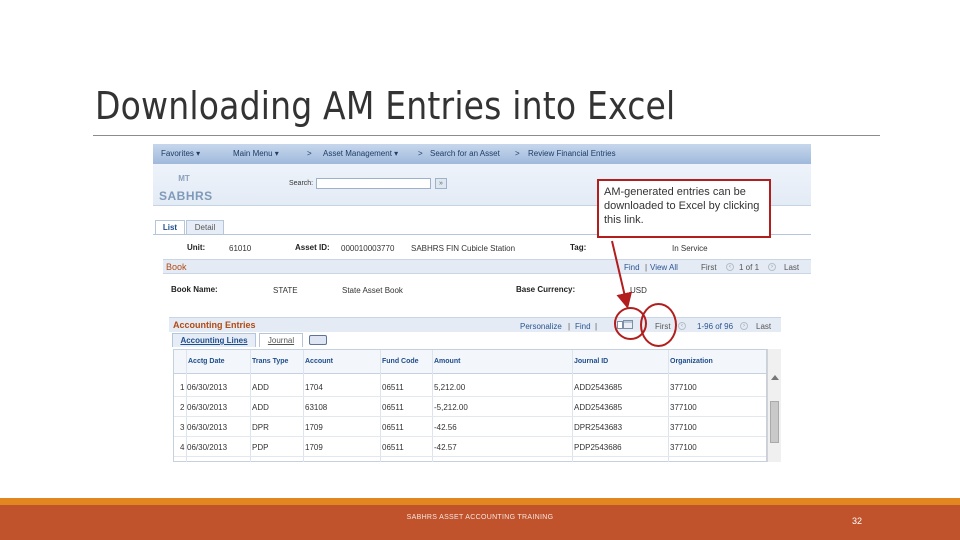 Image resolution: width=960 pixels, height=540 pixels. Describe the element at coordinates (480, 522) in the screenshot. I see `slide-footer` at that location.